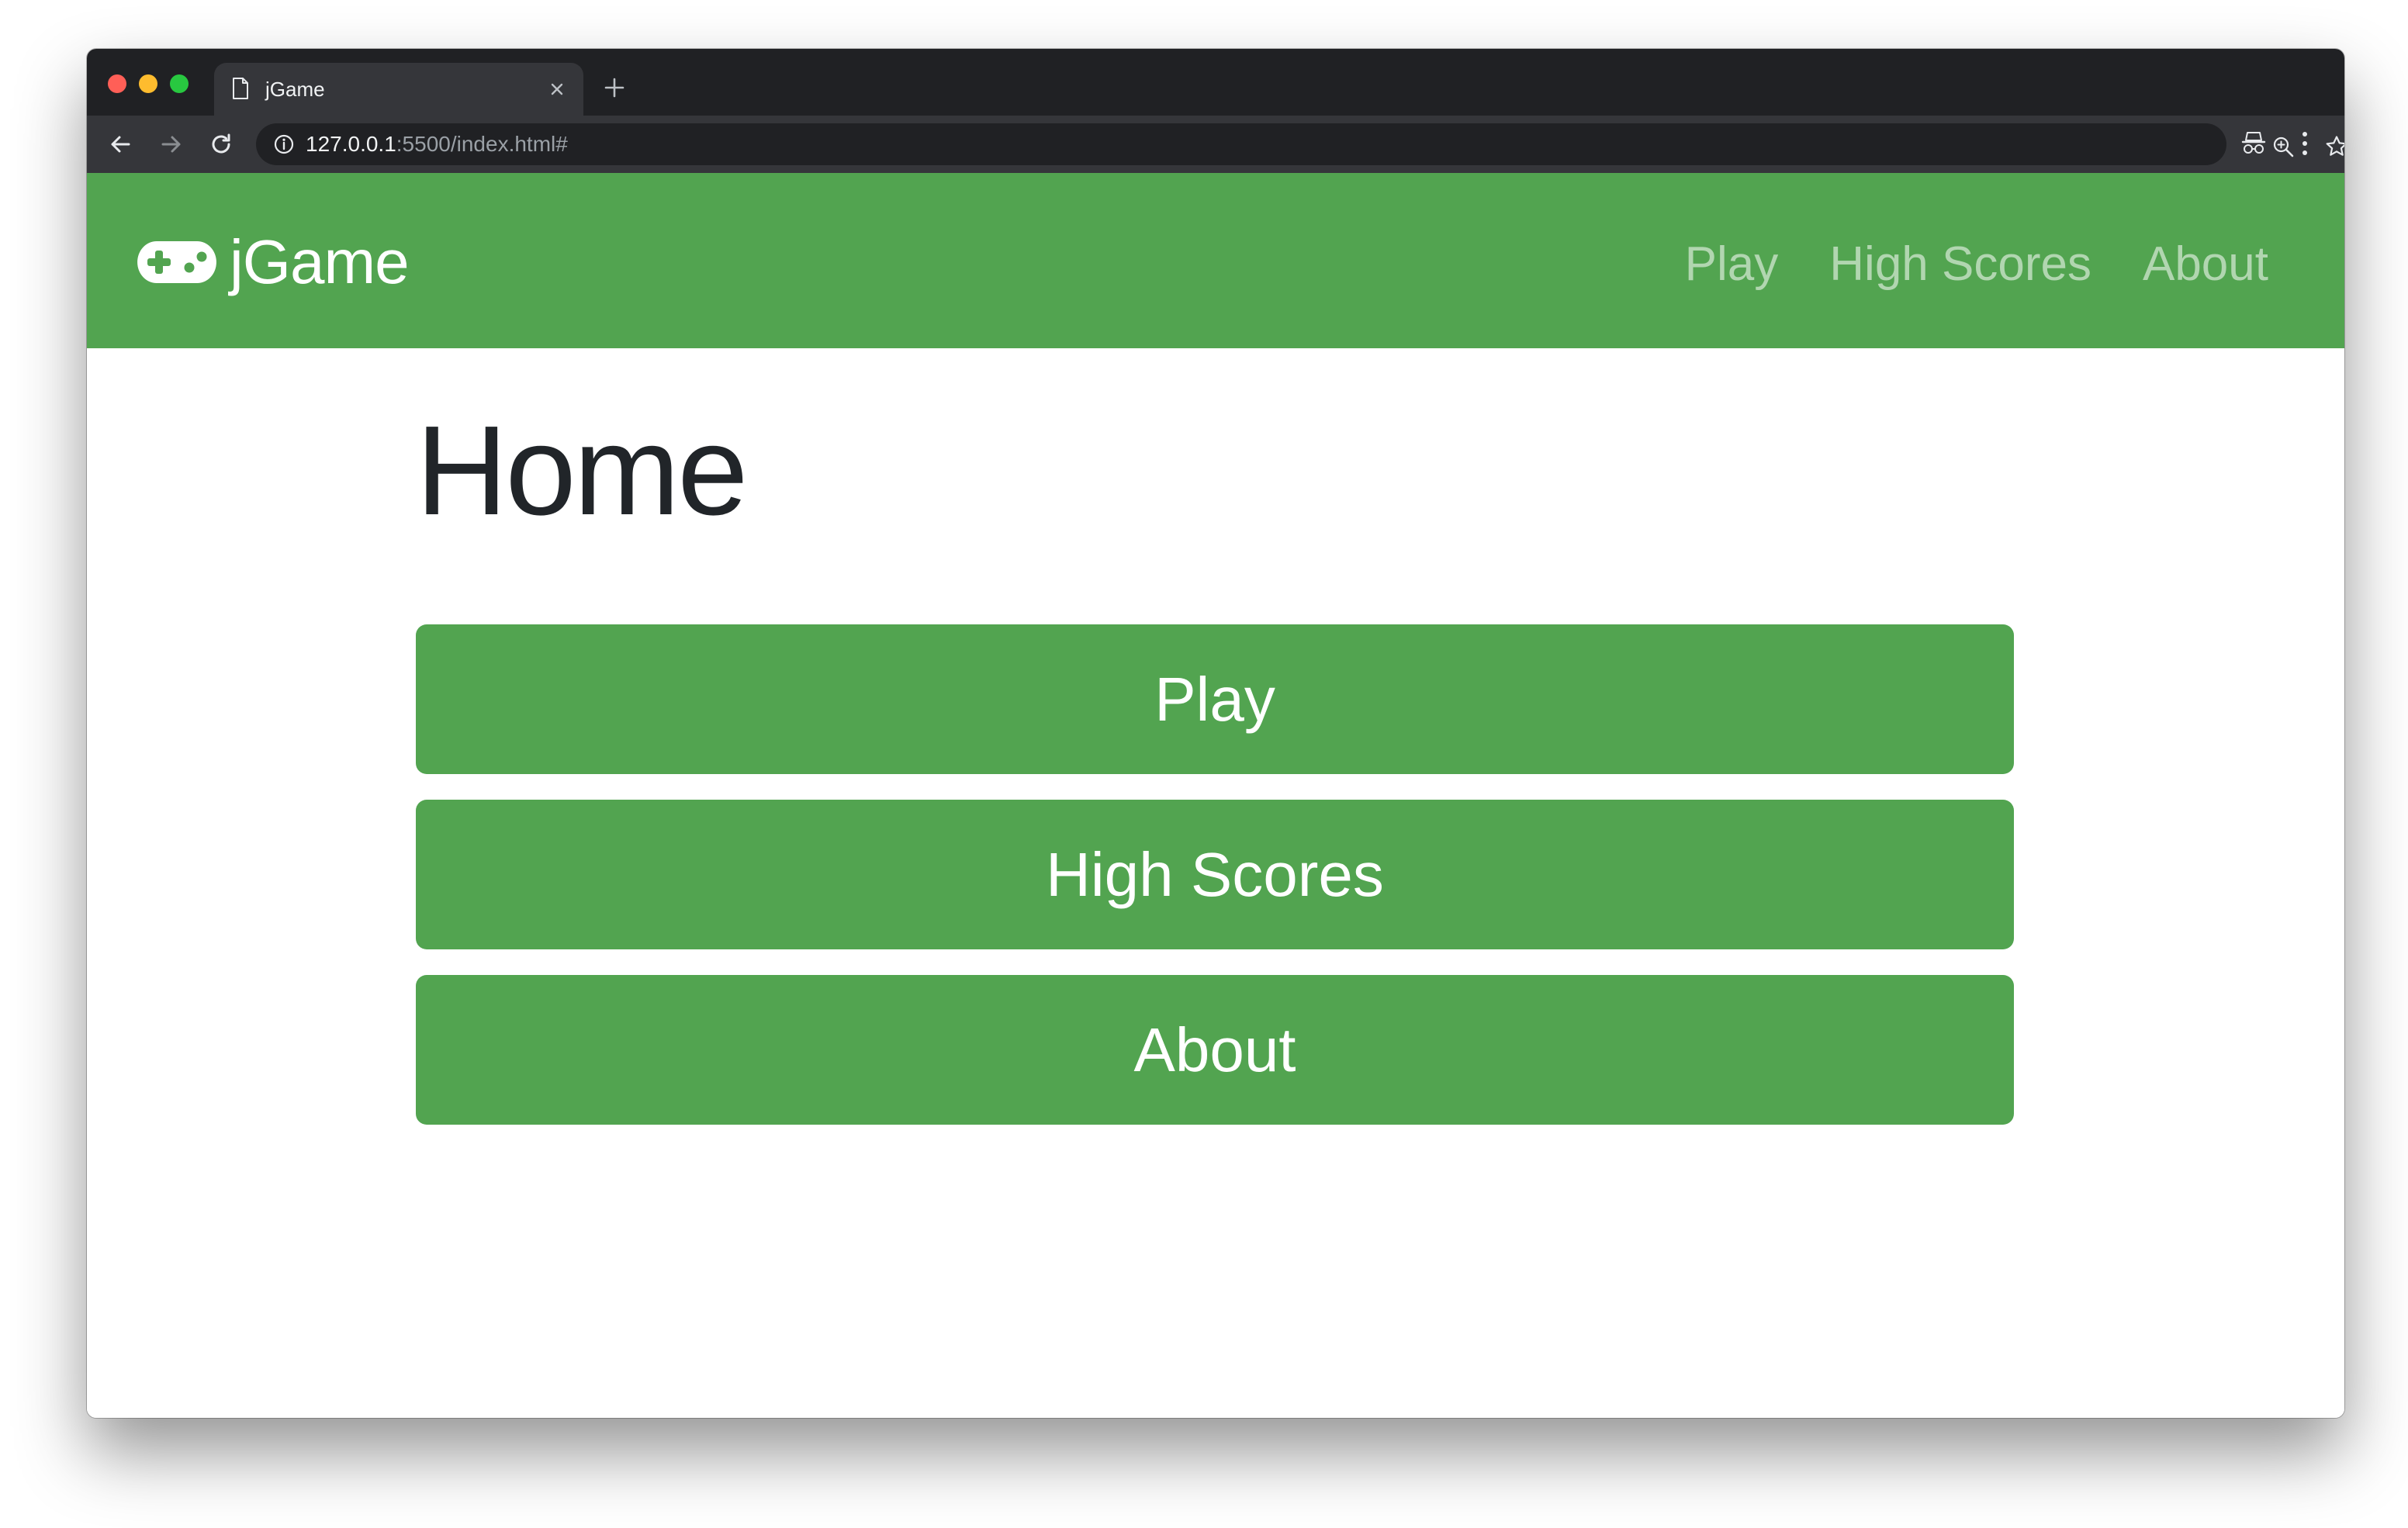 The image size is (2408, 1528). What do you see at coordinates (1300, 144) in the screenshot?
I see `address-bar: 127.0.0.1:5500/index.html#` at bounding box center [1300, 144].